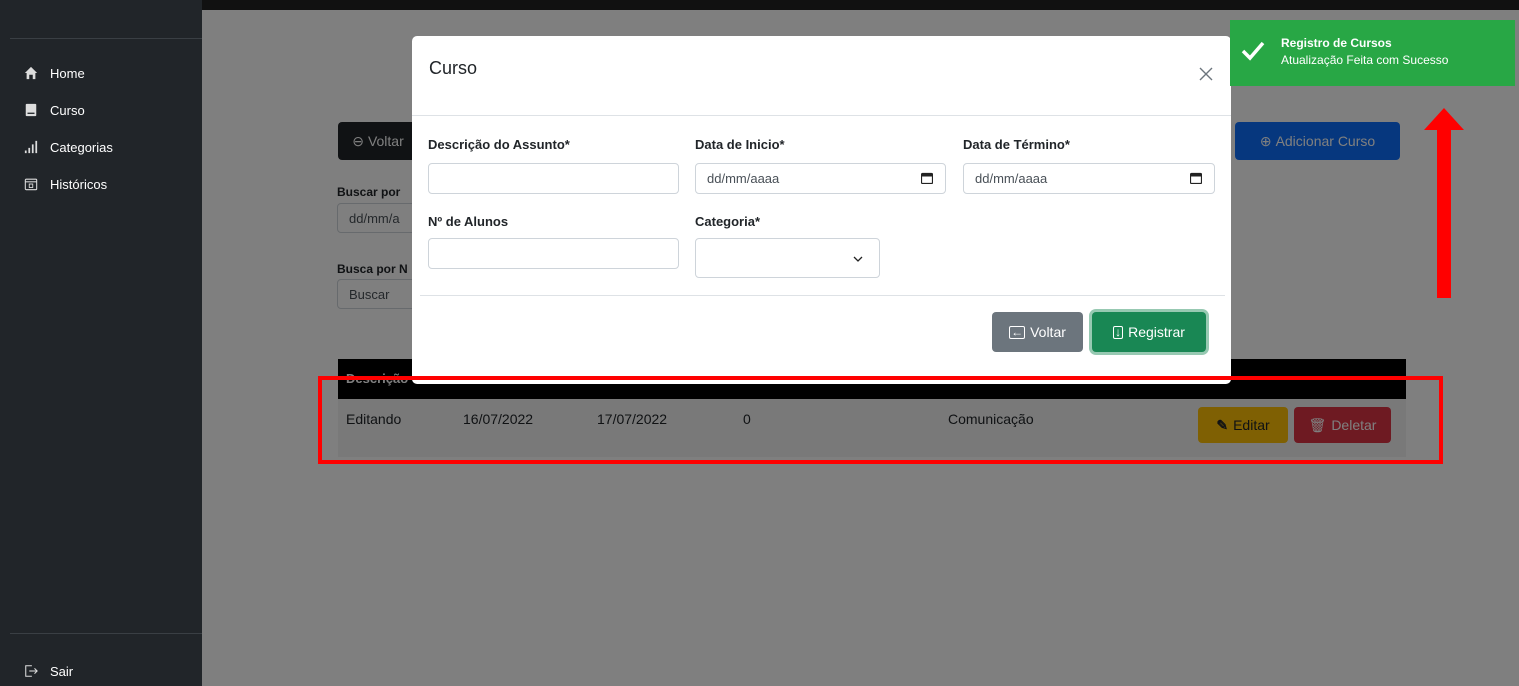  Describe the element at coordinates (860, 5) in the screenshot. I see `top-bar` at that location.